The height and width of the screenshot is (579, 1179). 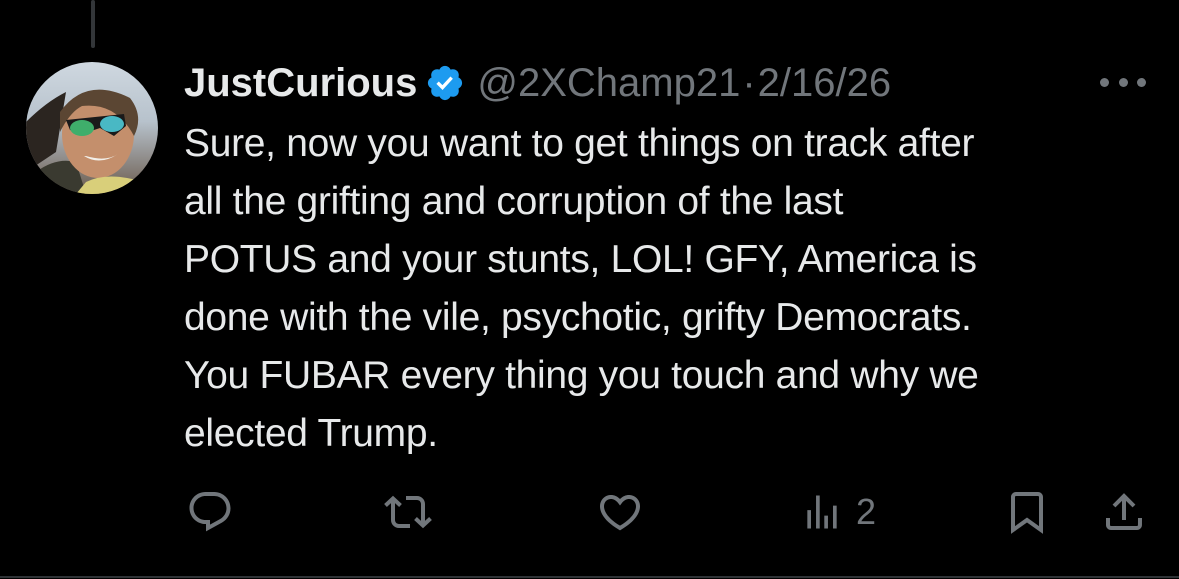 I want to click on tweet-header: JustCurious @2XChamp21 · 2/16/26, so click(x=537, y=83).